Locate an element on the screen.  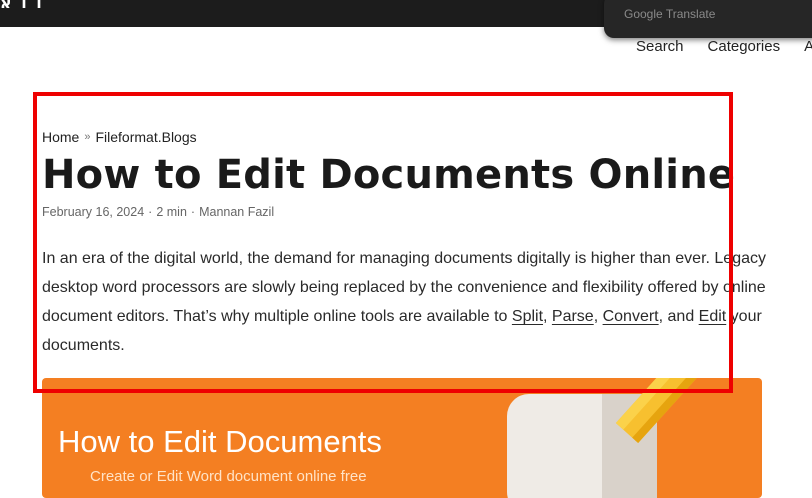
and-text: , and is located at coordinates (678, 316).